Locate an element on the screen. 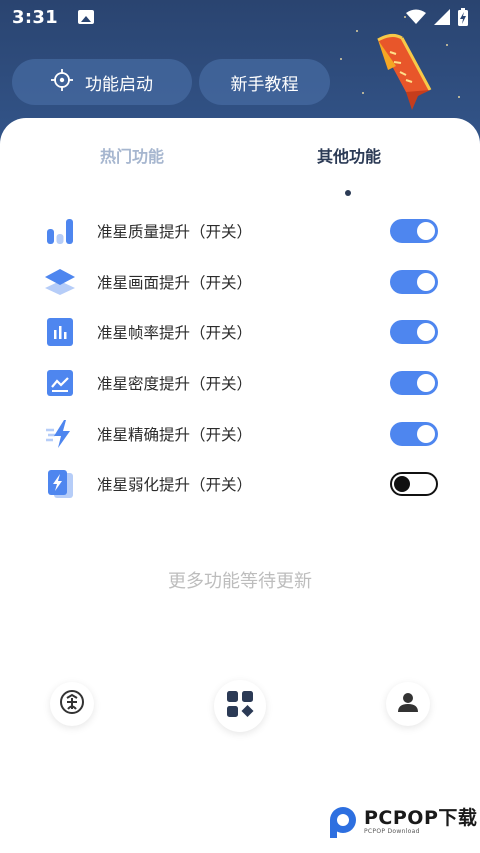  watermark-main-text: PCPOP下载 is located at coordinates (421, 818).